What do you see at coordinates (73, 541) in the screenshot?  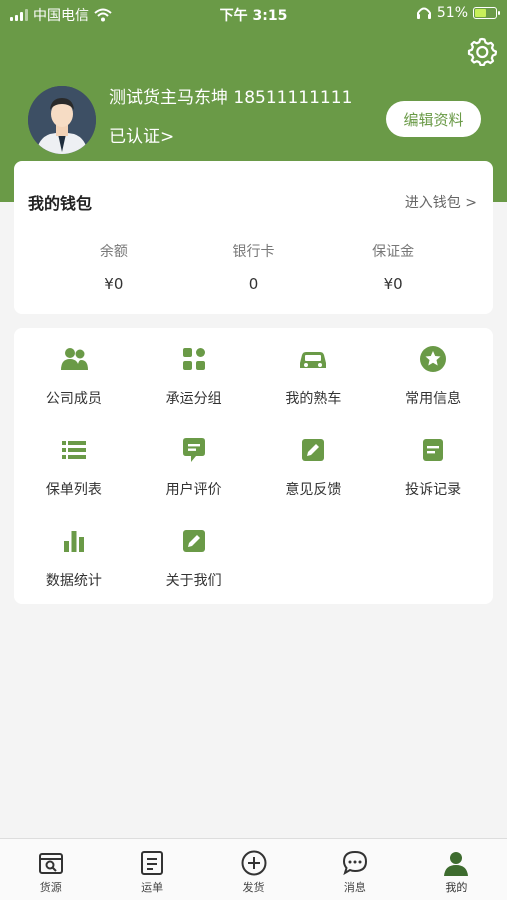 I see `bar-chart-icon` at bounding box center [73, 541].